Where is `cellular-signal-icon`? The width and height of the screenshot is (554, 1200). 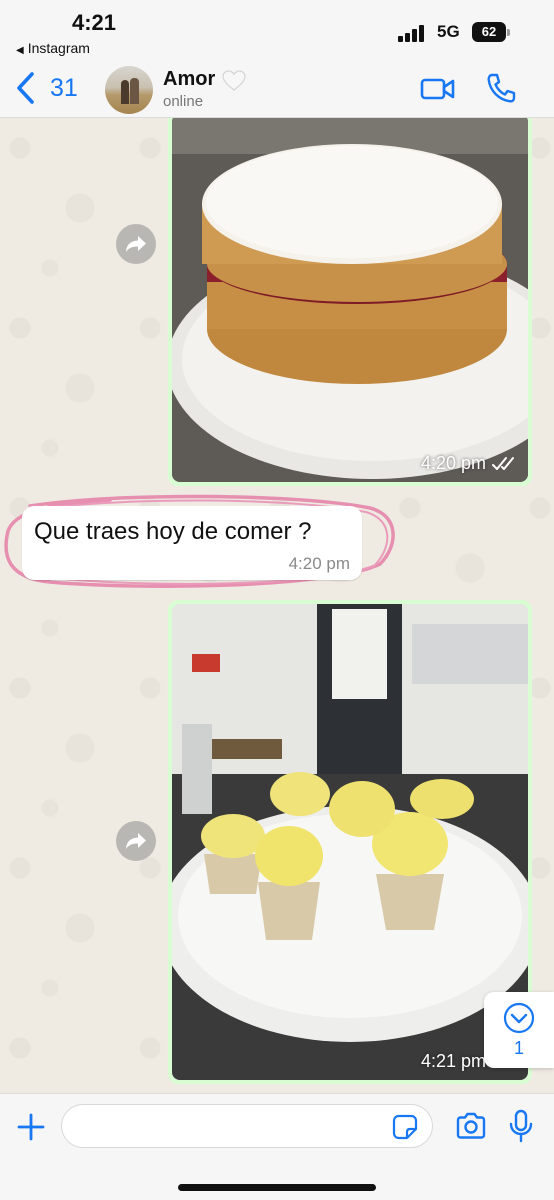 cellular-signal-icon is located at coordinates (413, 33).